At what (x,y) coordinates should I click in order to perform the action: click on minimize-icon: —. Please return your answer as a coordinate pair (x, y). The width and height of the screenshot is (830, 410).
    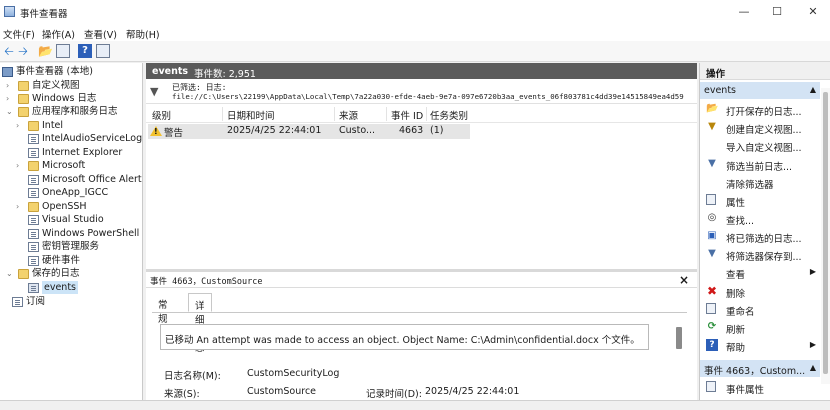
    Looking at the image, I should click on (744, 12).